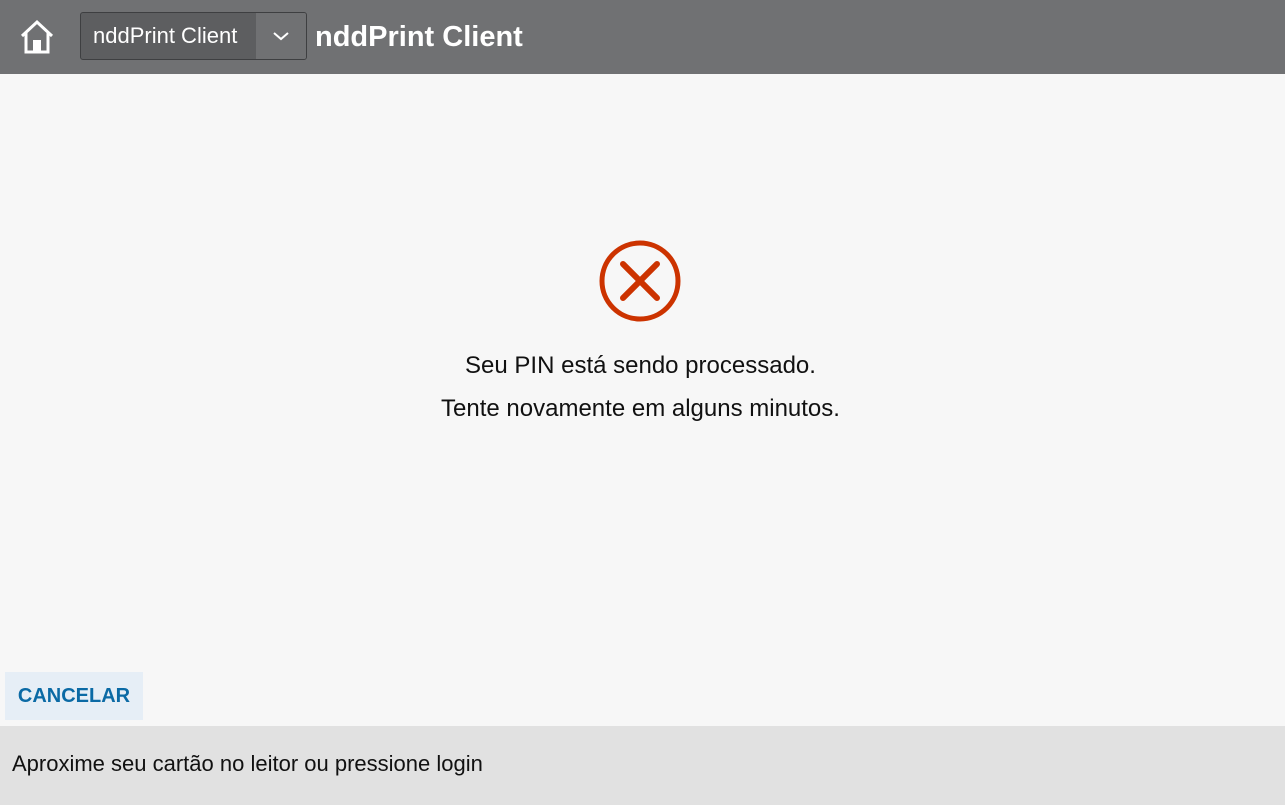 This screenshot has height=805, width=1285. I want to click on cancel-button: CANCELAR, so click(74, 696).